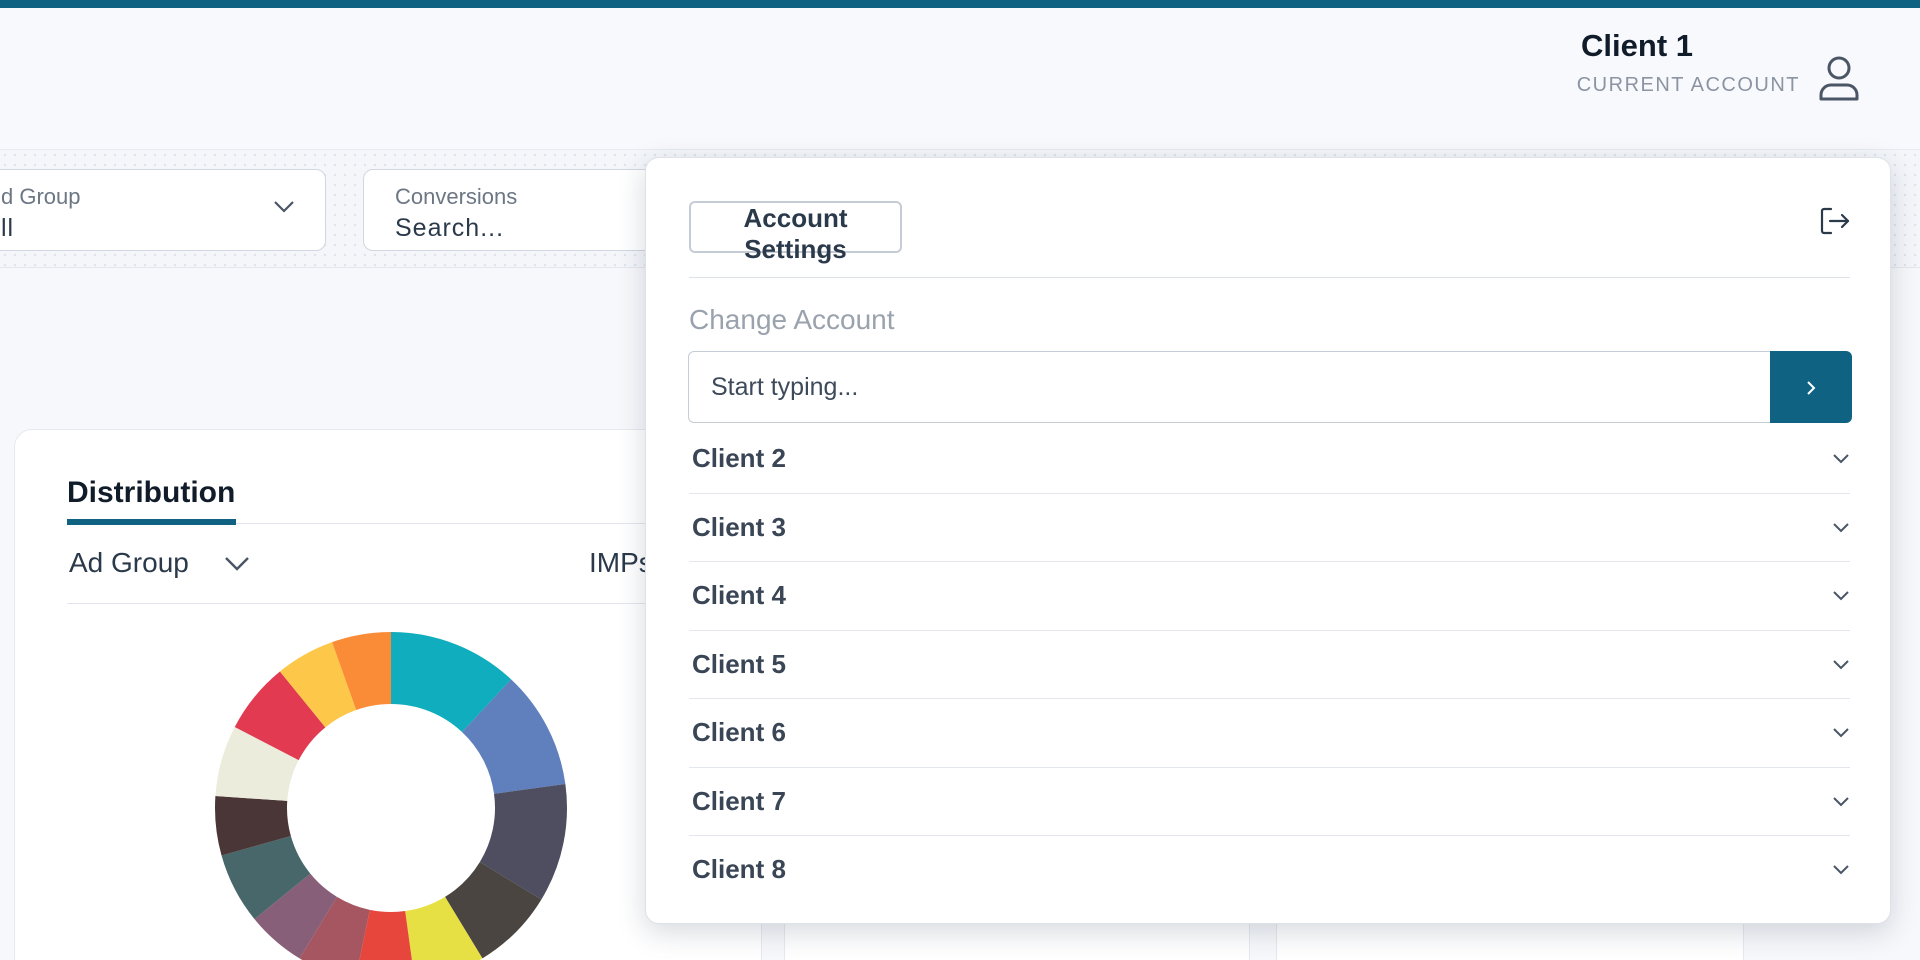  What do you see at coordinates (8, 228) in the screenshot?
I see `ad-group-filter-value: ll` at bounding box center [8, 228].